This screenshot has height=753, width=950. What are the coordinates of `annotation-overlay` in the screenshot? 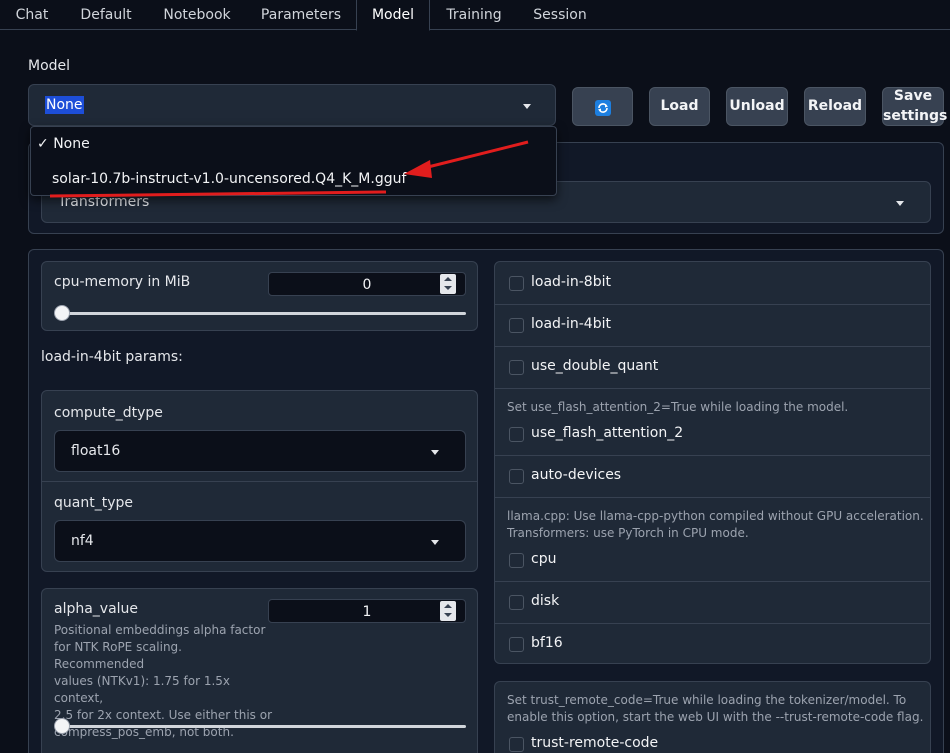 It's located at (289, 169).